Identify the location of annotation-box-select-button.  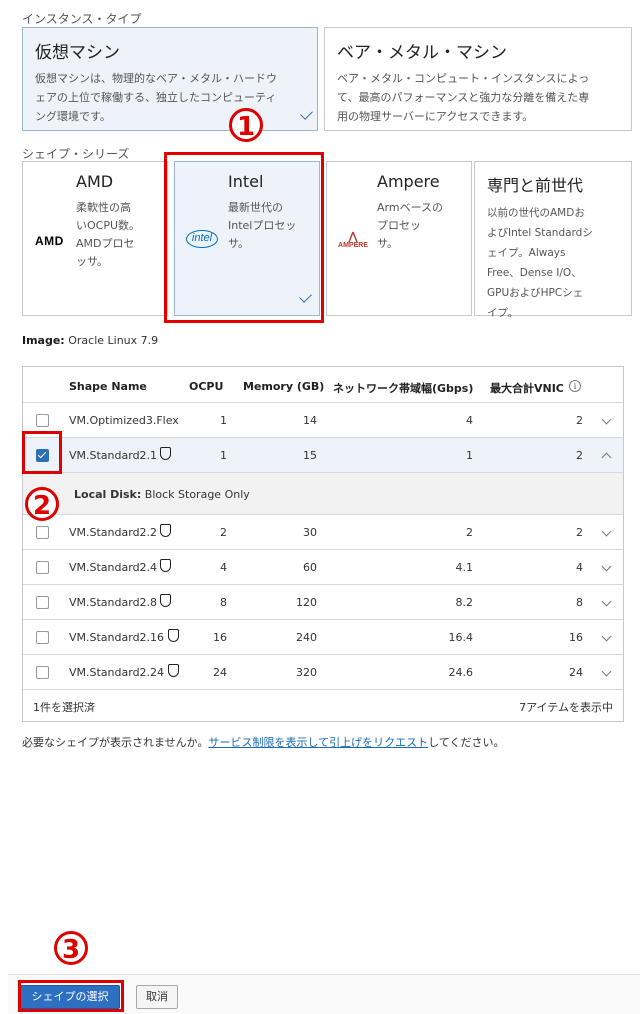
(71, 996).